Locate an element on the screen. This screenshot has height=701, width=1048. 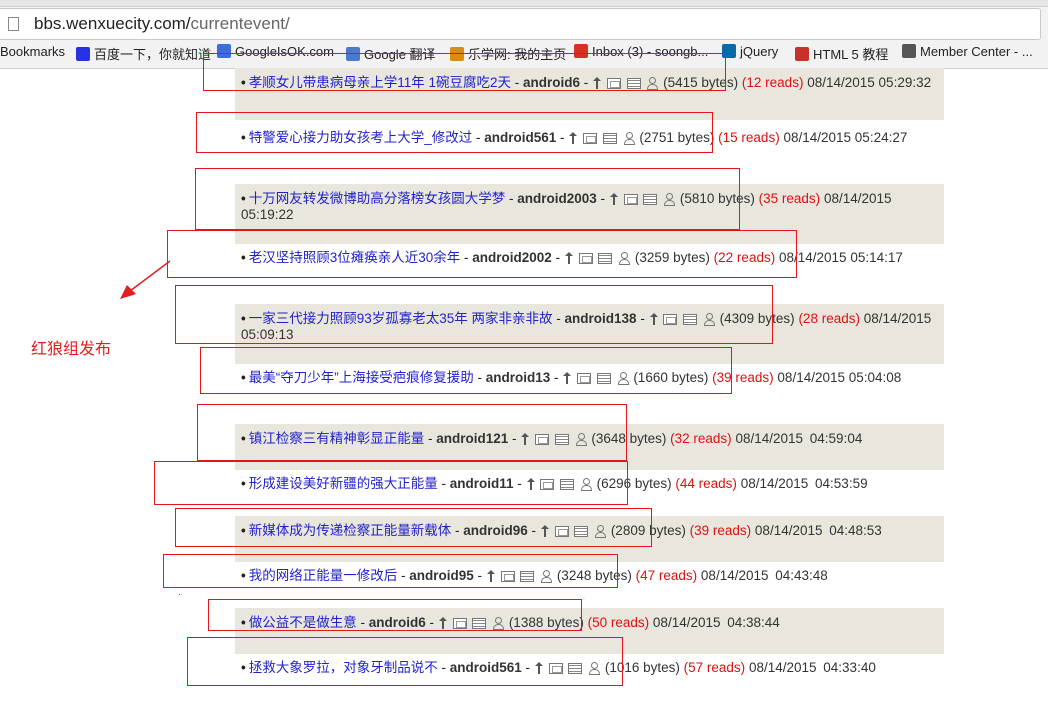
apple-icon is located at coordinates (909, 51).